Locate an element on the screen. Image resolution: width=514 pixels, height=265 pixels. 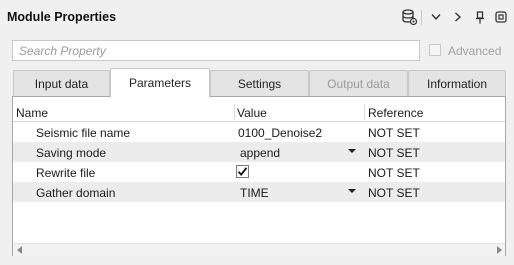
tab-label: Information is located at coordinates (457, 83).